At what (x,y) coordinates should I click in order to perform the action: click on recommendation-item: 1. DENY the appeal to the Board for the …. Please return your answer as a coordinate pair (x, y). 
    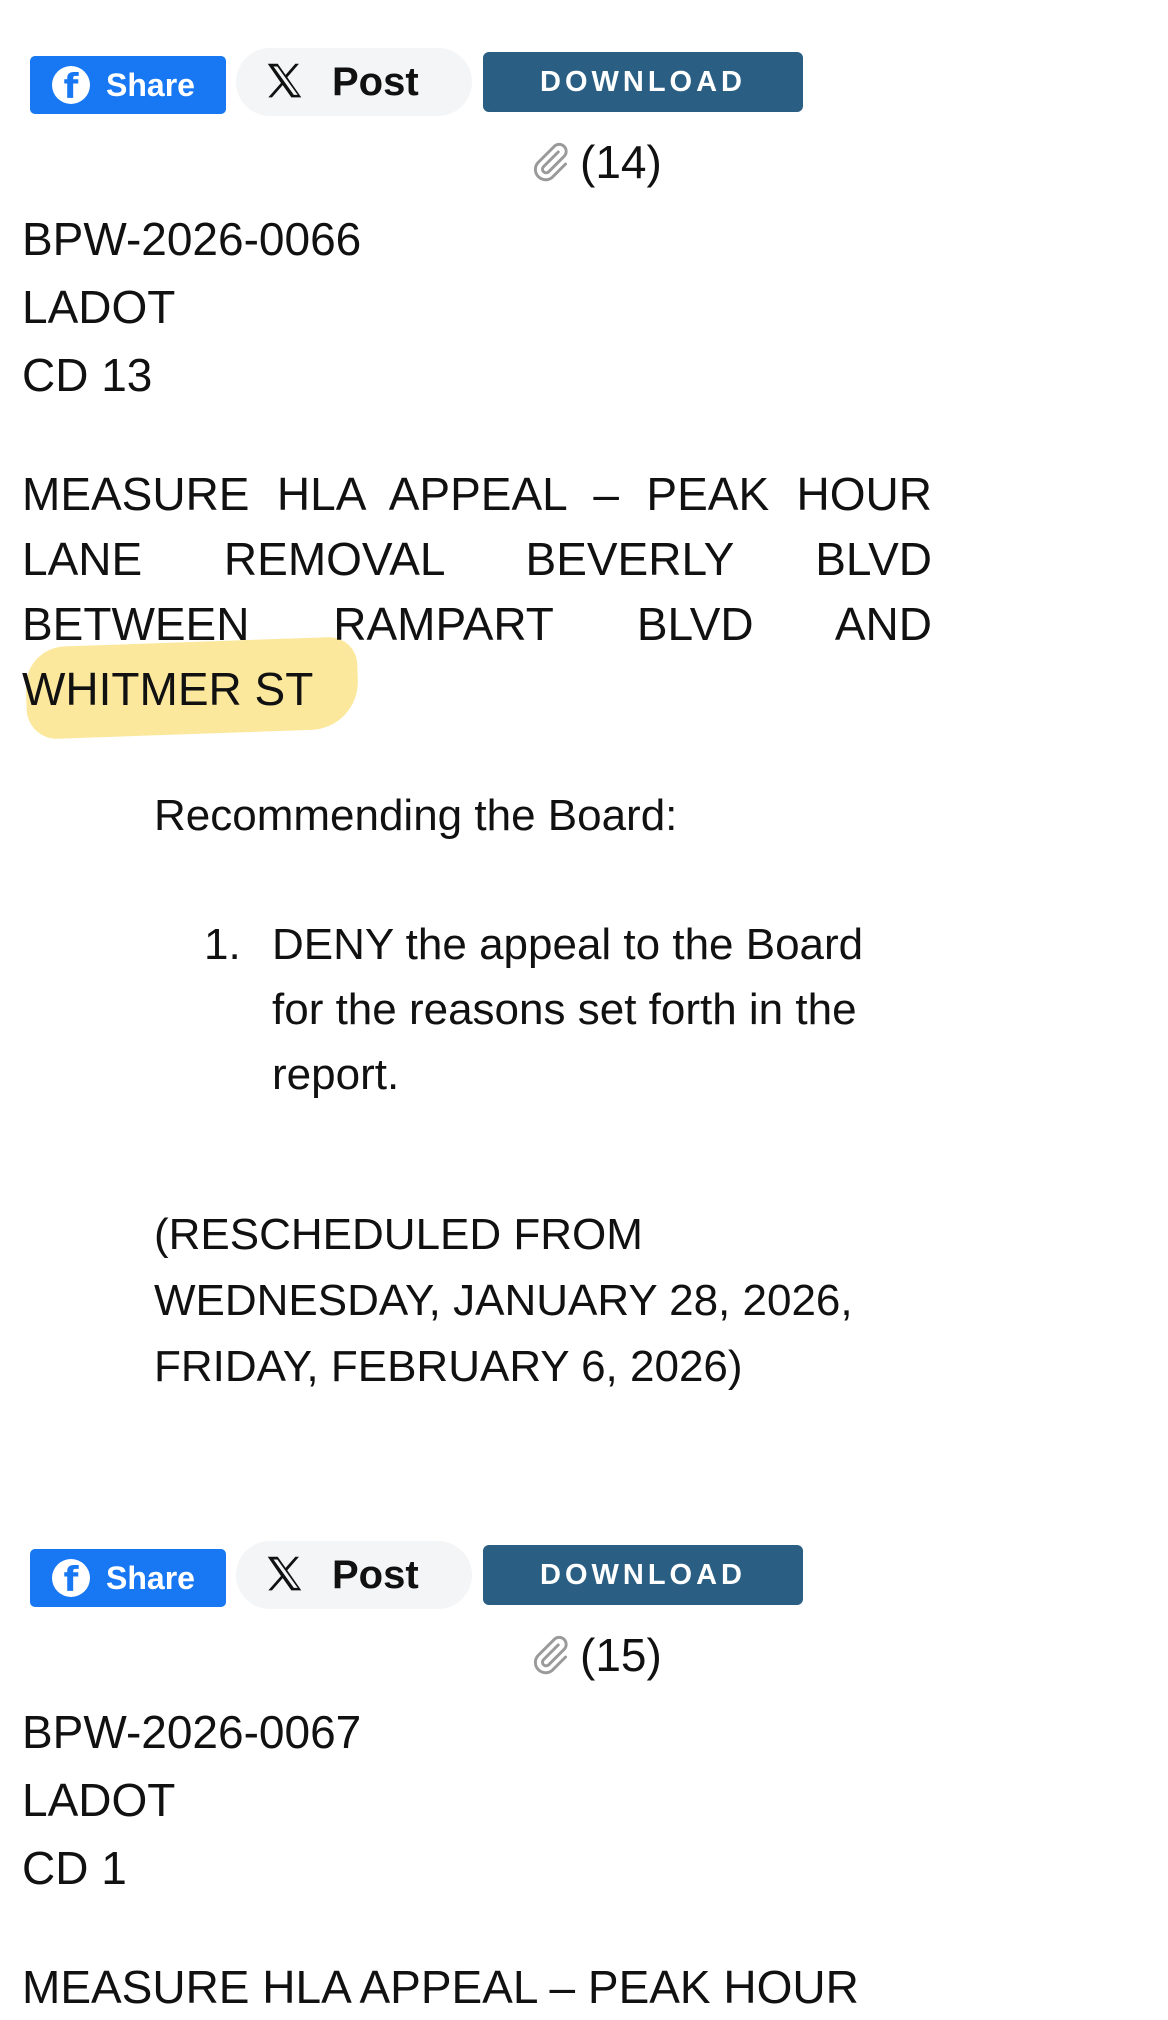
    Looking at the image, I should click on (564, 1009).